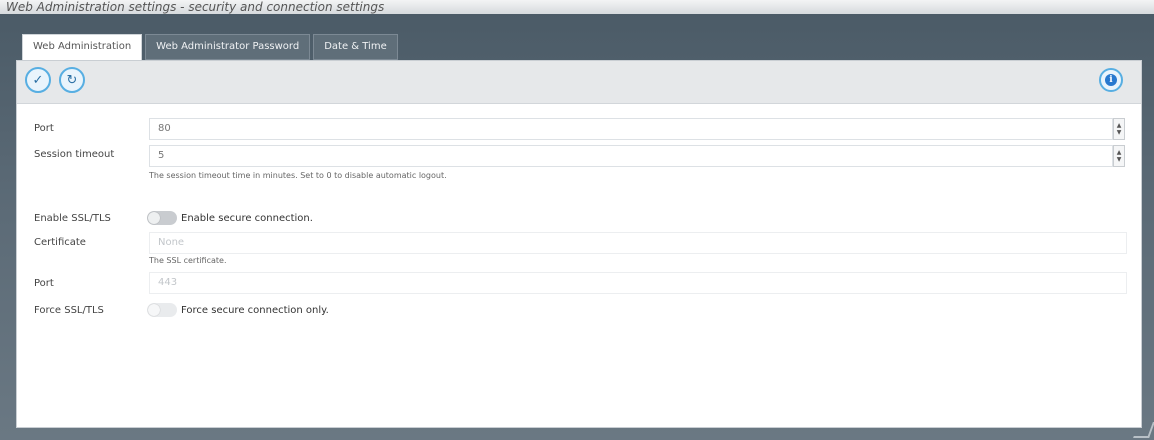  I want to click on port-input: 80, so click(631, 129).